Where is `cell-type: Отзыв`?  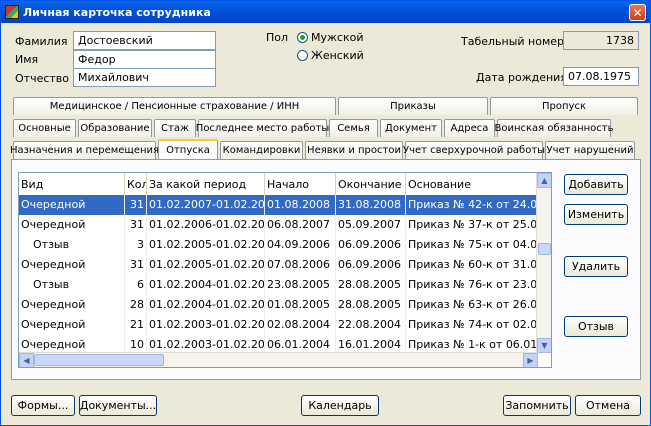 cell-type: Отзыв is located at coordinates (72, 285).